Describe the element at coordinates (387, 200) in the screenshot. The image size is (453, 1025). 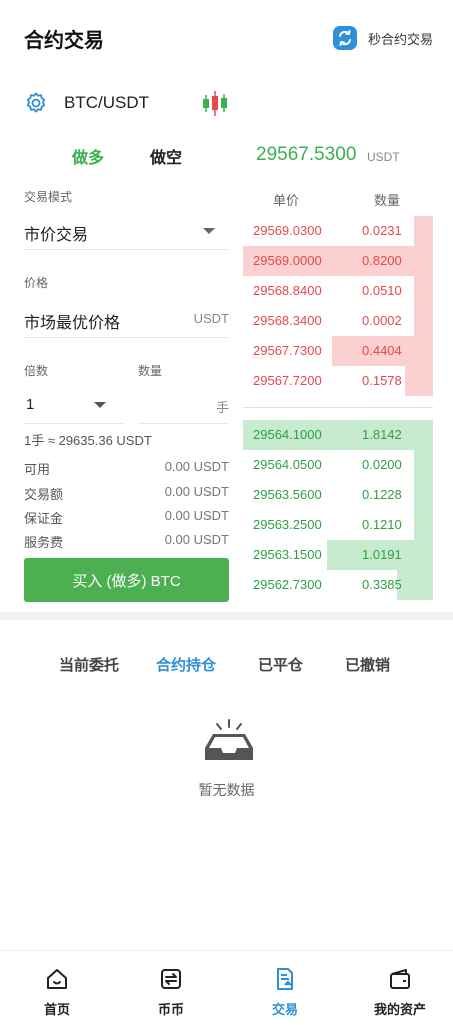
I see `orderbook-qty-header: 数量` at that location.